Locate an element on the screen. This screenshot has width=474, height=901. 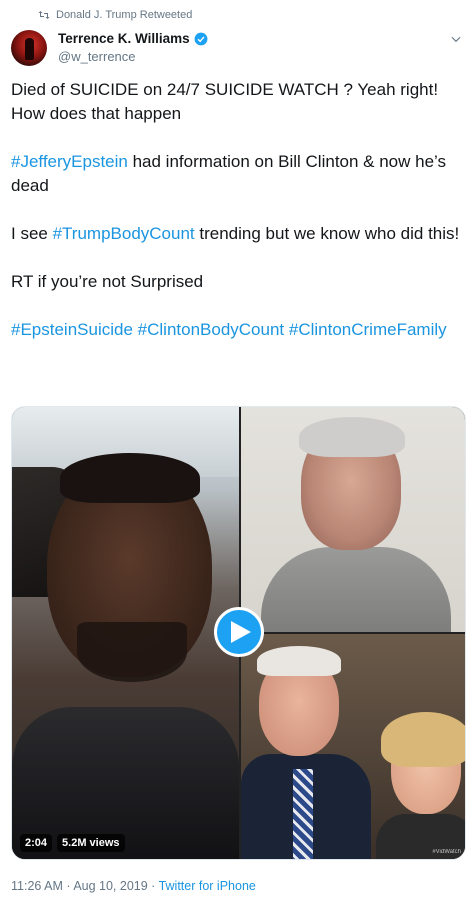
author-handle: @w_terrence is located at coordinates (133, 56).